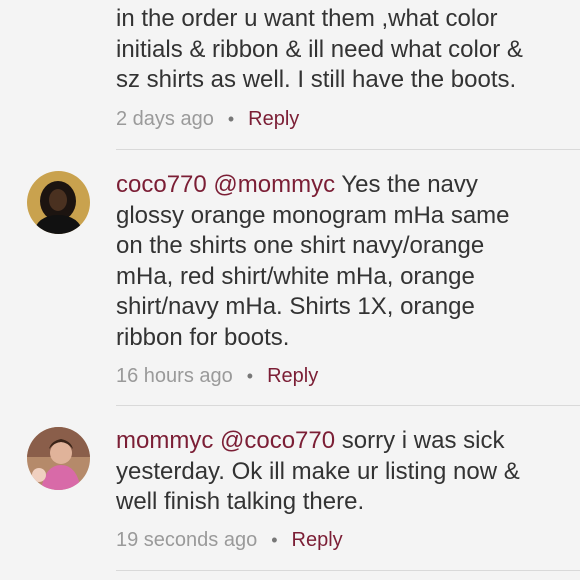 Image resolution: width=580 pixels, height=580 pixels. I want to click on comment-meta: 16 hours ago • Reply, so click(217, 376).